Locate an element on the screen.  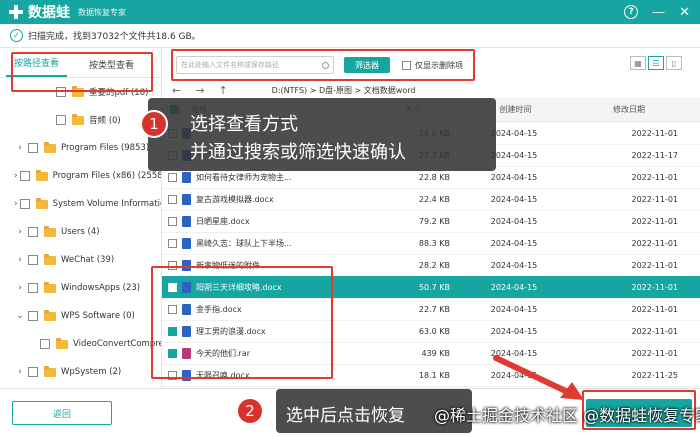
row-size: 18.1 KB is located at coordinates (434, 375).